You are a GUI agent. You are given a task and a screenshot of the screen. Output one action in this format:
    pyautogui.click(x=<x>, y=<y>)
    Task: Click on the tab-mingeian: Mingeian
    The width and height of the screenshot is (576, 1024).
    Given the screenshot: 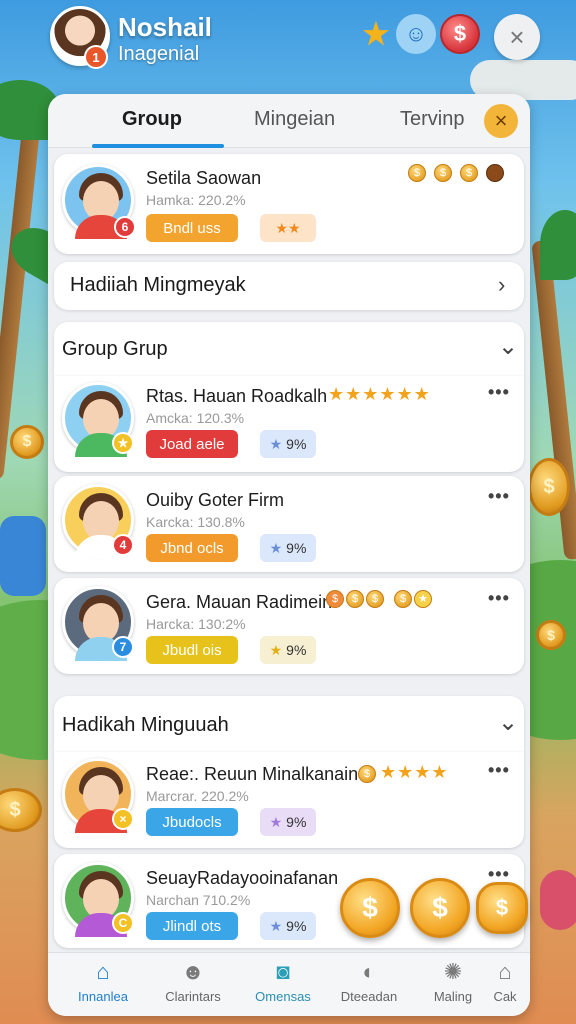 What is the action you would take?
    pyautogui.click(x=294, y=119)
    